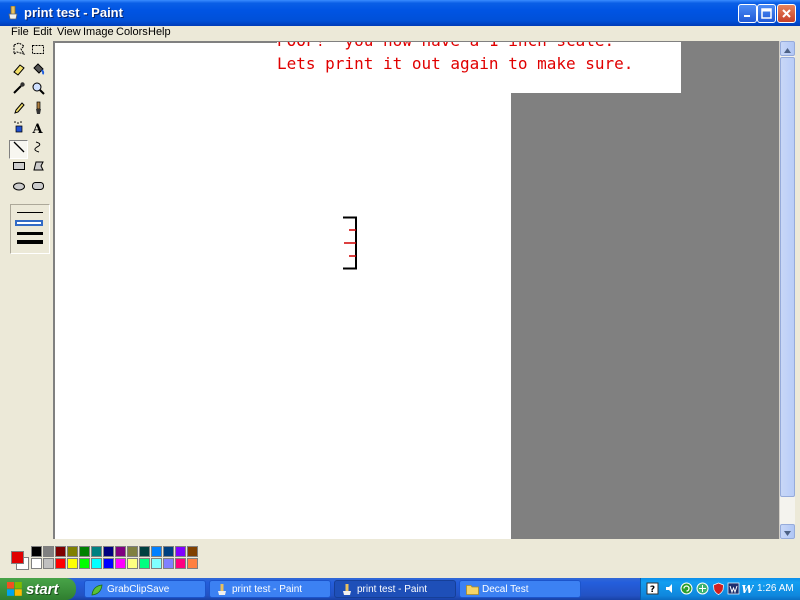 This screenshot has width=800, height=600. What do you see at coordinates (479, 47) in the screenshot?
I see `canvas-text-line-1: POOF! you now have a 1 inch scale.` at bounding box center [479, 47].